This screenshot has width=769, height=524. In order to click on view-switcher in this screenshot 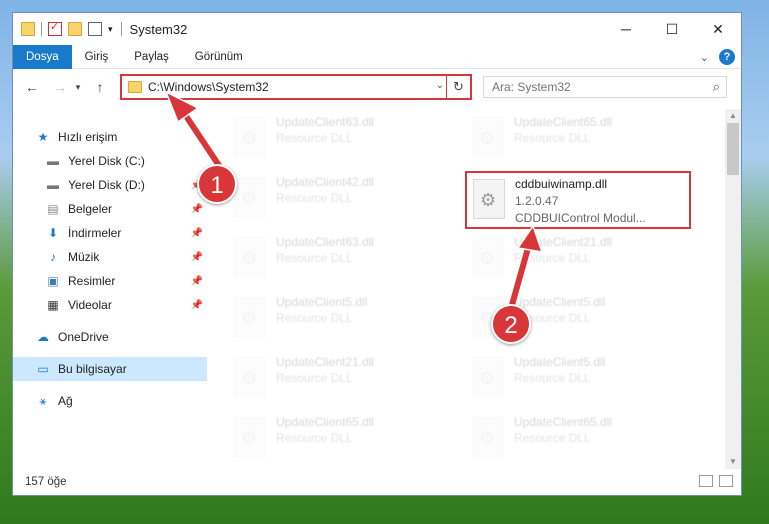, I will do `click(716, 481)`.